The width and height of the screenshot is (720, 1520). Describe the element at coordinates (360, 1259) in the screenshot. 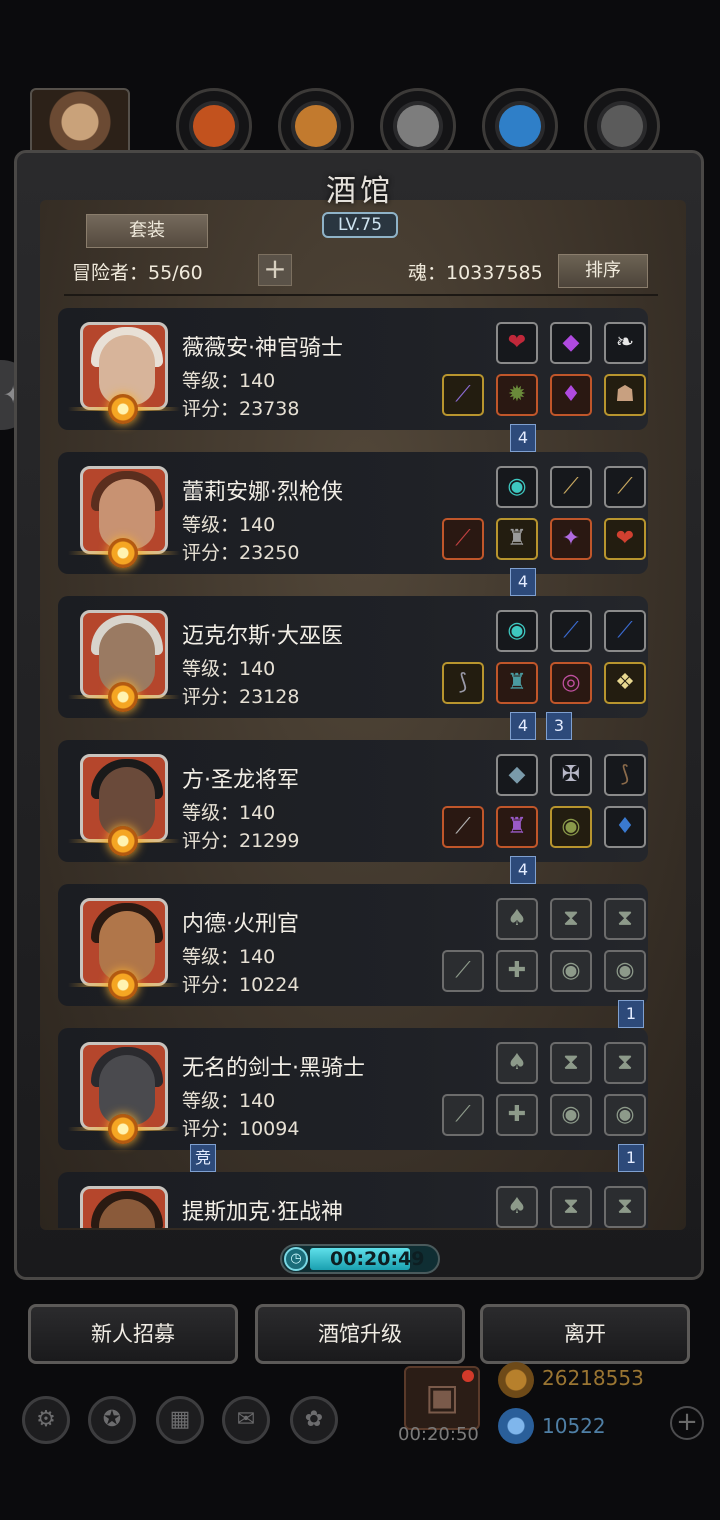

I see `timer-bar: ◷ 00:20:49` at that location.